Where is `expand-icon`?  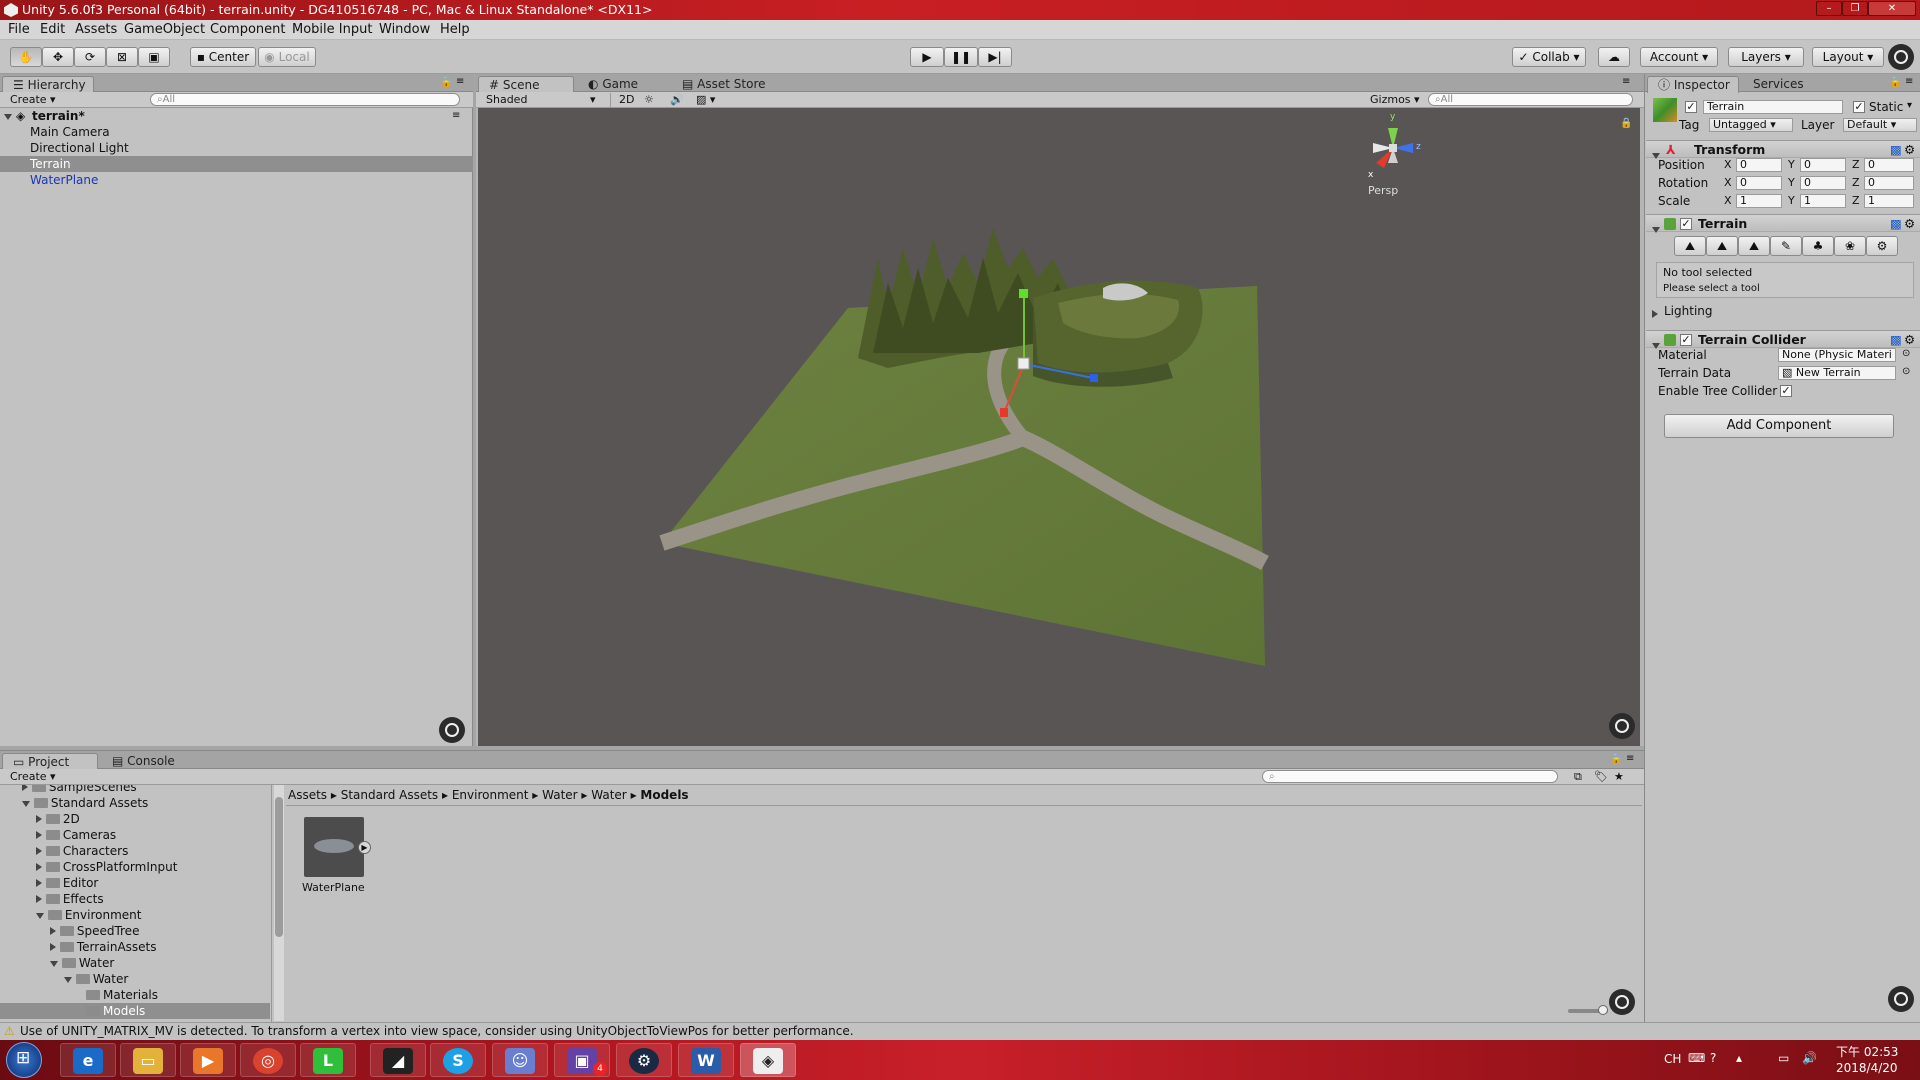 expand-icon is located at coordinates (1655, 314).